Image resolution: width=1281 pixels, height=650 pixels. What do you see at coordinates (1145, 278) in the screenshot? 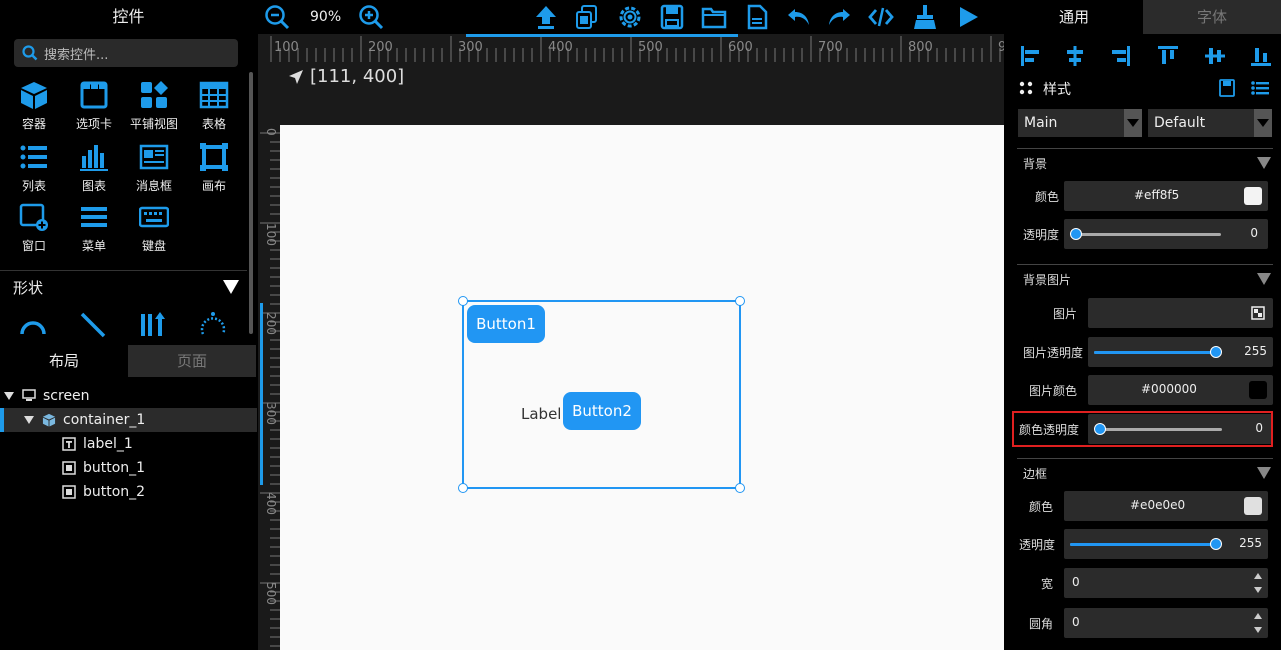
I see `section-background-image: 背景图片` at bounding box center [1145, 278].